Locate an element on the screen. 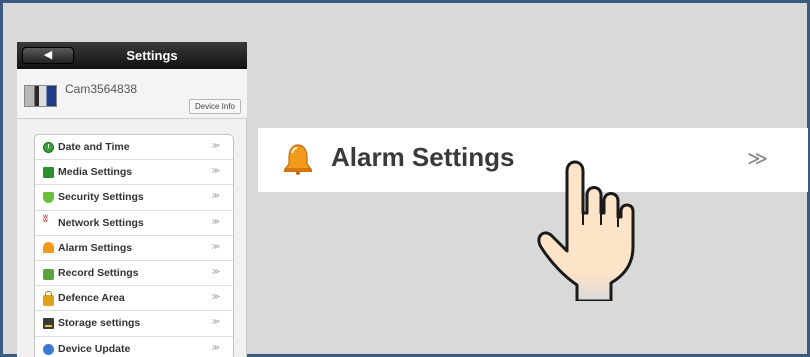 The height and width of the screenshot is (357, 810). menu-item-label: Record Settings is located at coordinates (98, 273).